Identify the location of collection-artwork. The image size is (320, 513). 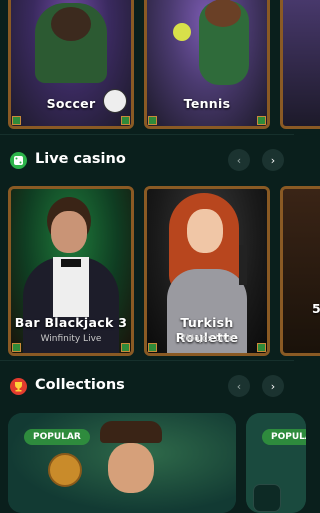
(122, 463).